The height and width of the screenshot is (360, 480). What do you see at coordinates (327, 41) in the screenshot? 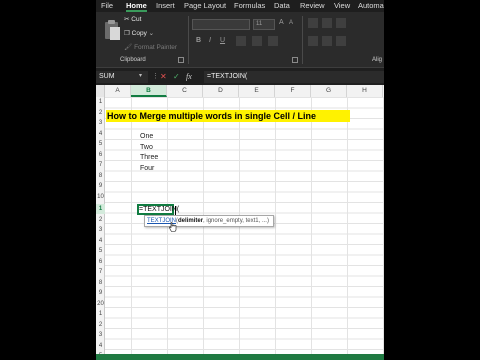
I see `align-center-icon` at bounding box center [327, 41].